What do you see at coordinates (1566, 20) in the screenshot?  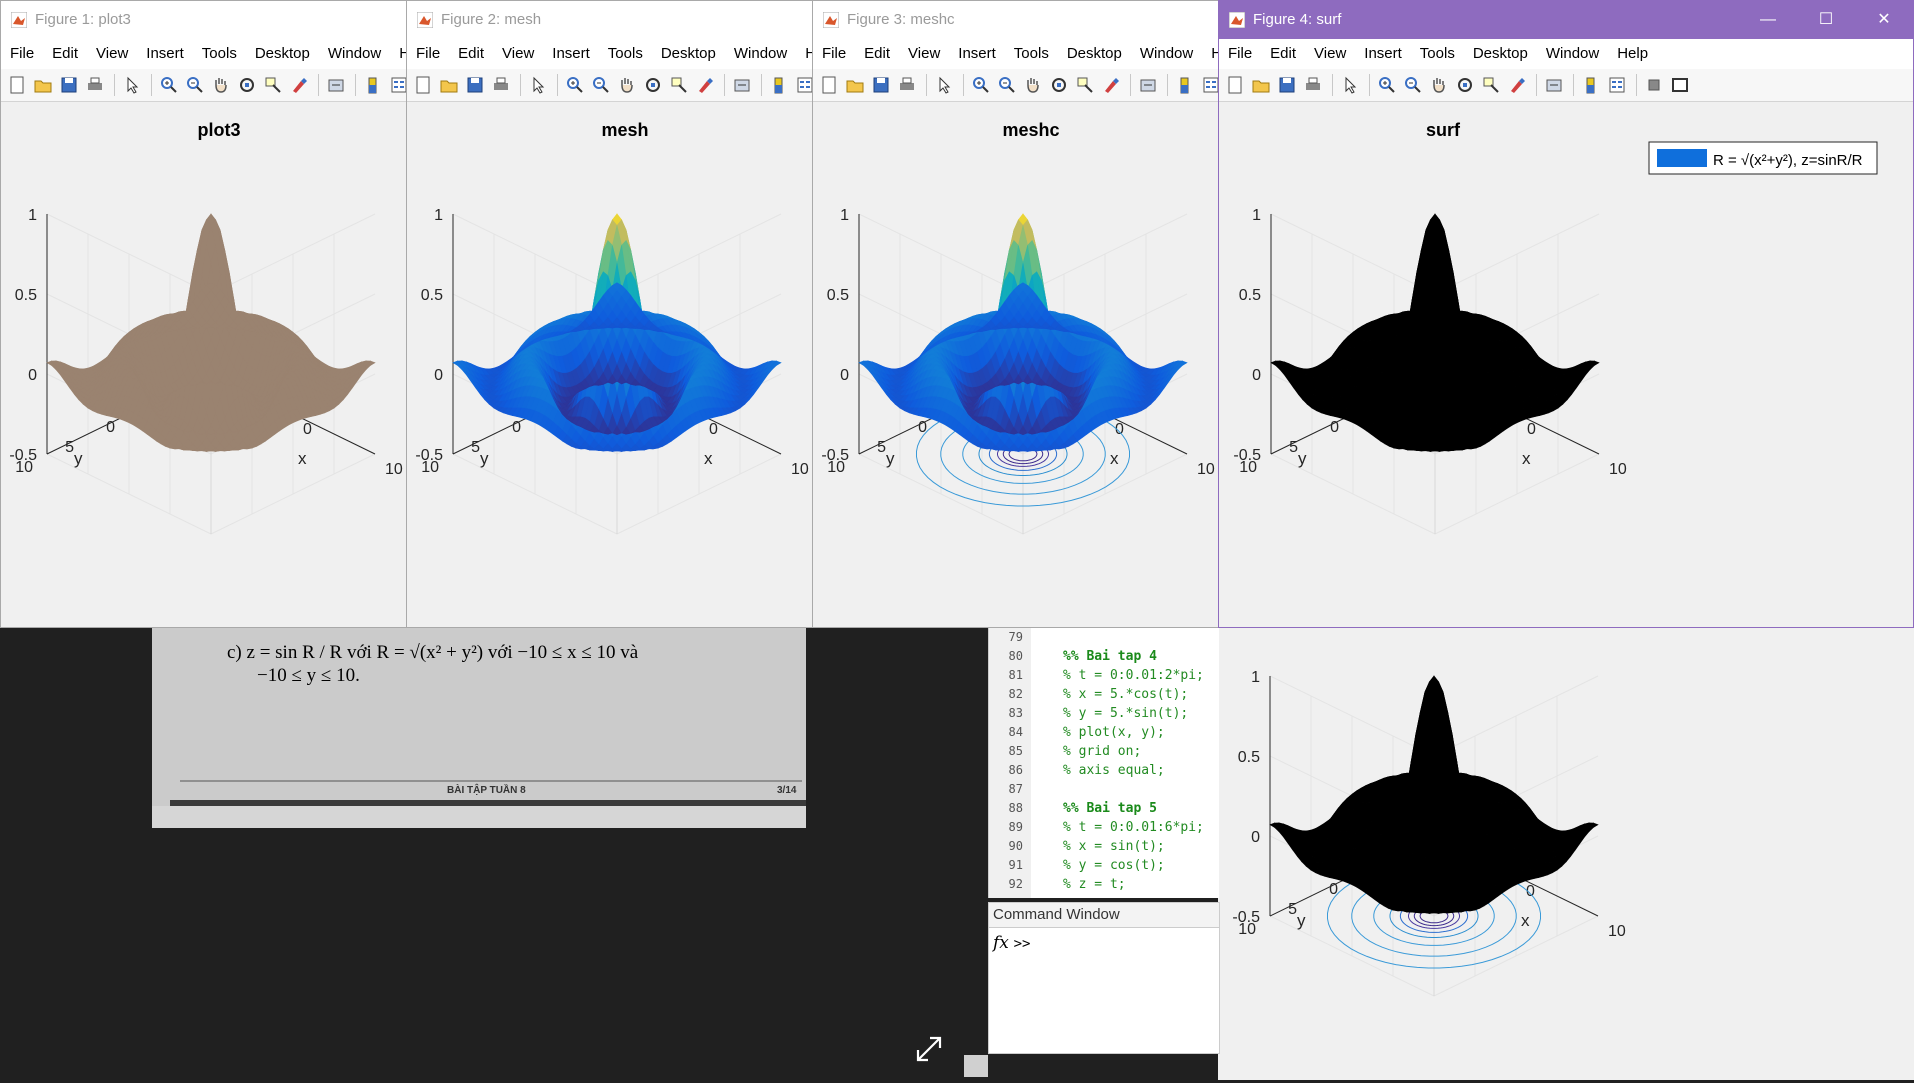 I see `title-bar: Figure 4: surf—☐✕` at bounding box center [1566, 20].